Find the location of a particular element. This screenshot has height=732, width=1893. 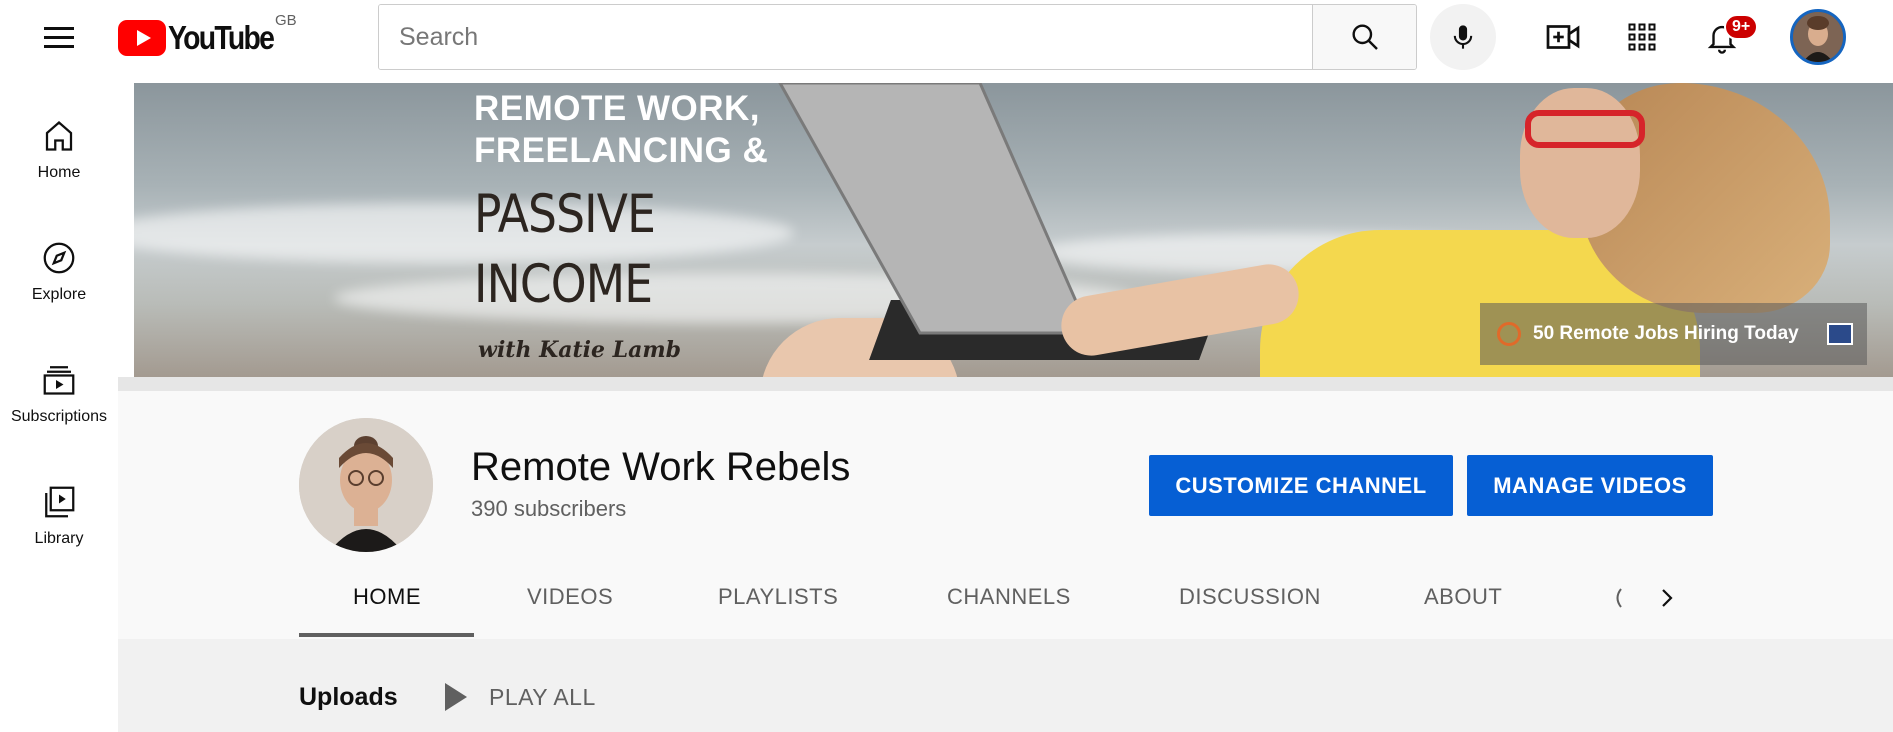

tab-home: HOME is located at coordinates (387, 597).